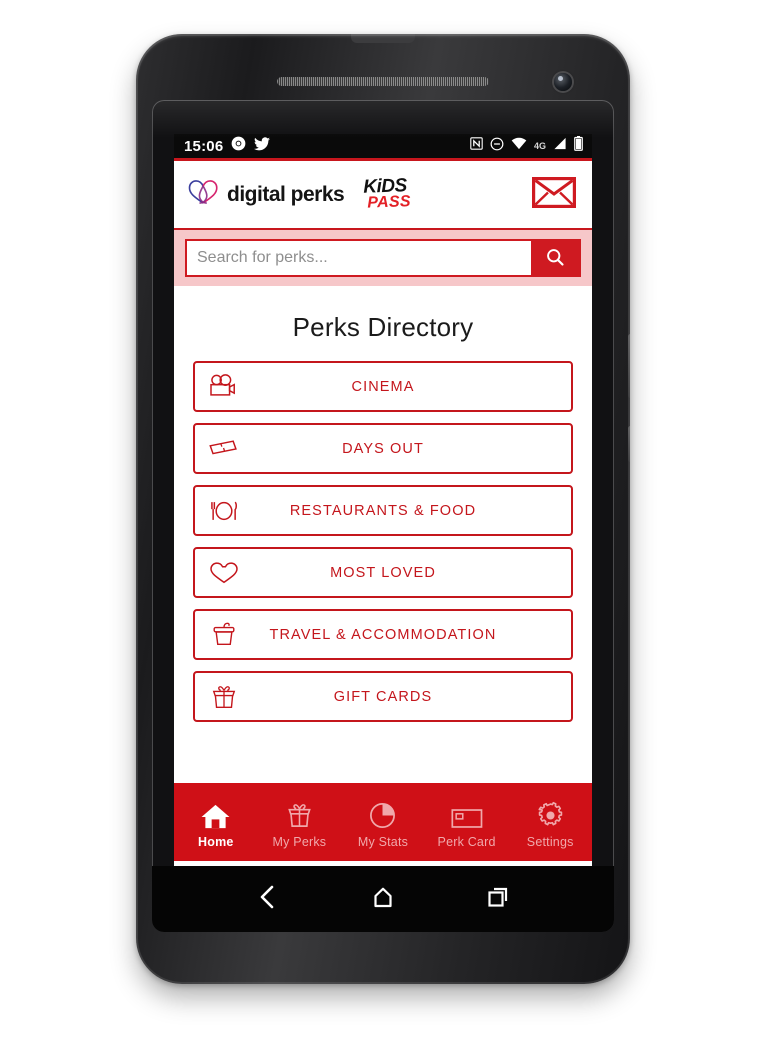 The image size is (766, 1042). What do you see at coordinates (383, 841) in the screenshot?
I see `tab-label: My Stats` at bounding box center [383, 841].